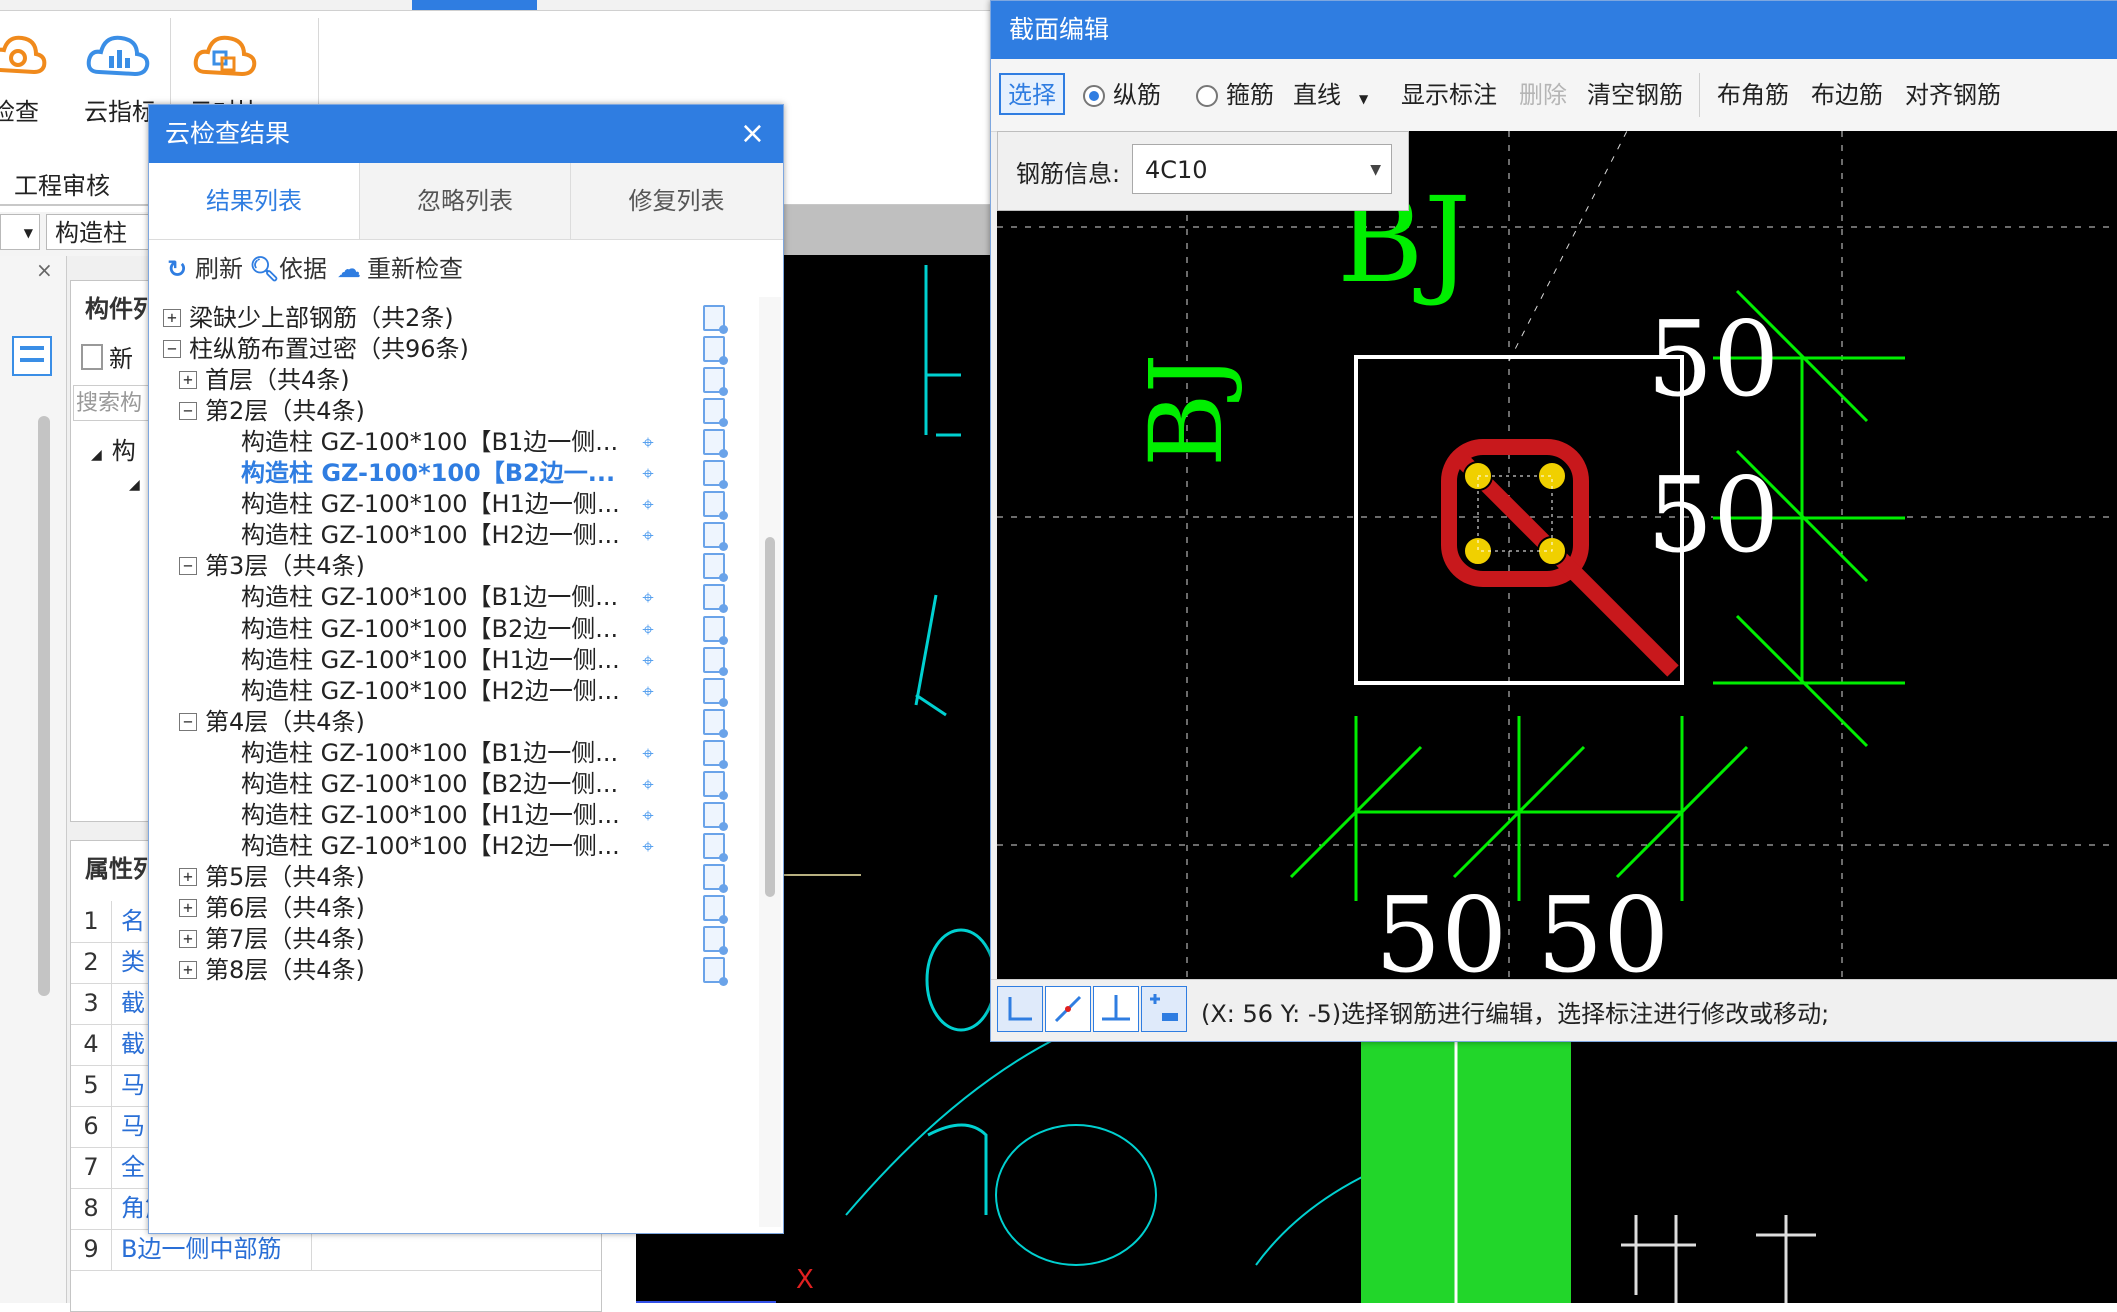  I want to click on longitudinal-radio: 纵筋, so click(1122, 95).